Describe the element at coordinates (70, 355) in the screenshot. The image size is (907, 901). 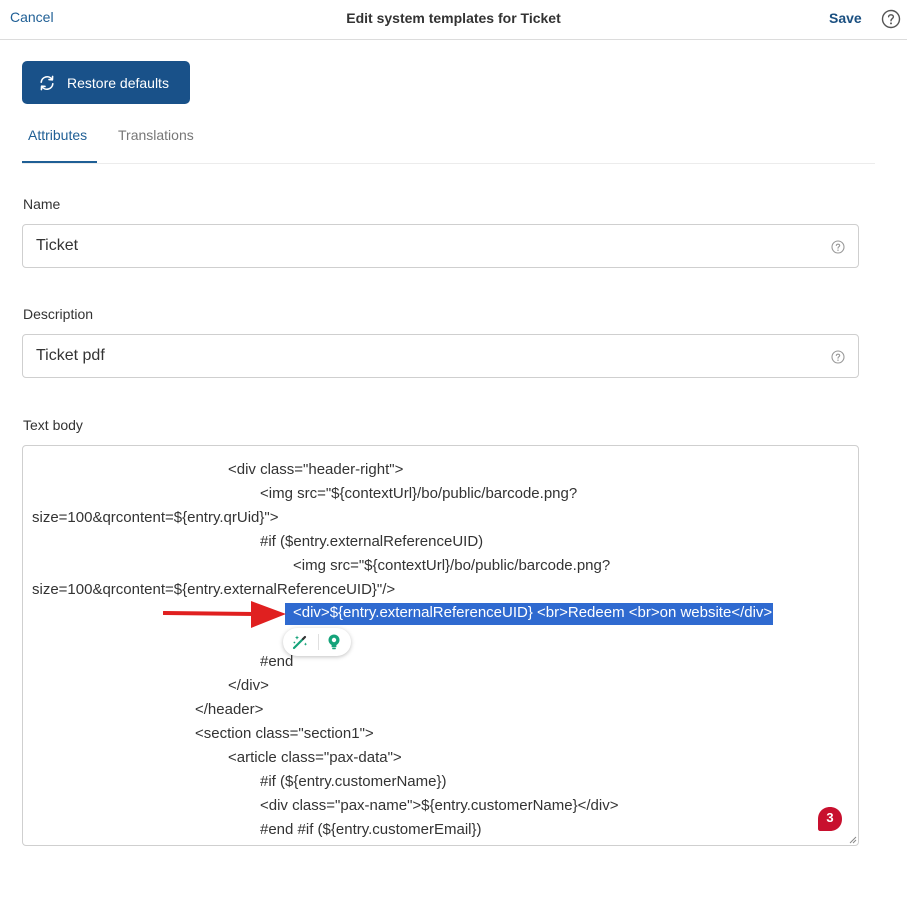
I see `description-value: Ticket pdf` at that location.